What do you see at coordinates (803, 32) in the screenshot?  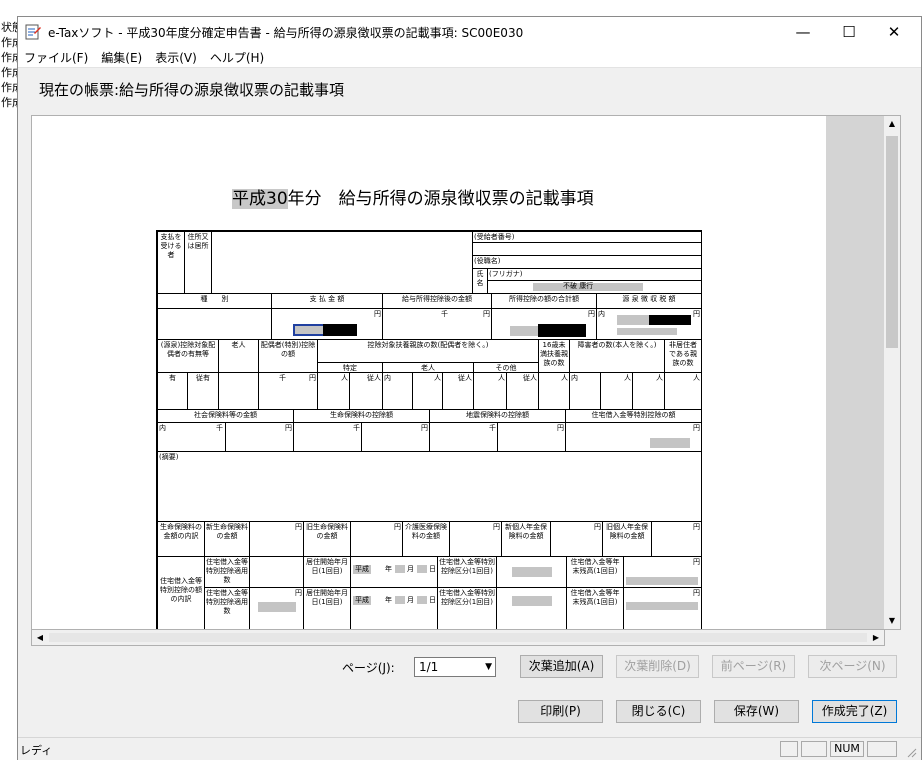 I see `minimize-button: —` at bounding box center [803, 32].